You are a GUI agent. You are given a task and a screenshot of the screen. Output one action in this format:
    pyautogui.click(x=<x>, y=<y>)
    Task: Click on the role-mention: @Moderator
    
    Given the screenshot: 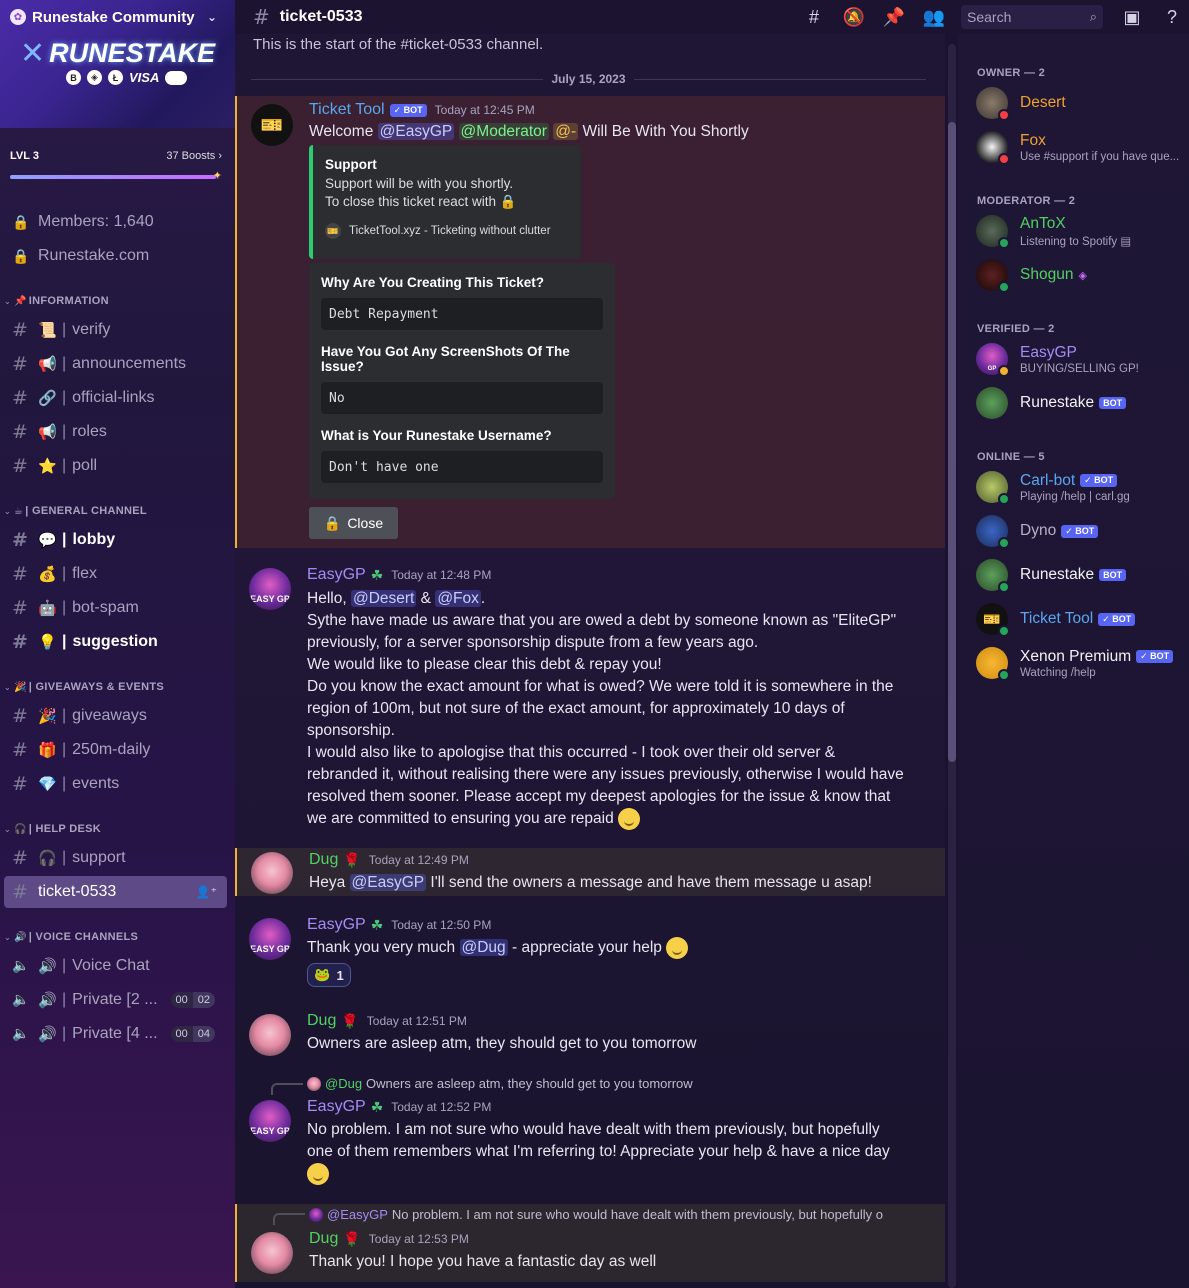 What is the action you would take?
    pyautogui.click(x=503, y=131)
    